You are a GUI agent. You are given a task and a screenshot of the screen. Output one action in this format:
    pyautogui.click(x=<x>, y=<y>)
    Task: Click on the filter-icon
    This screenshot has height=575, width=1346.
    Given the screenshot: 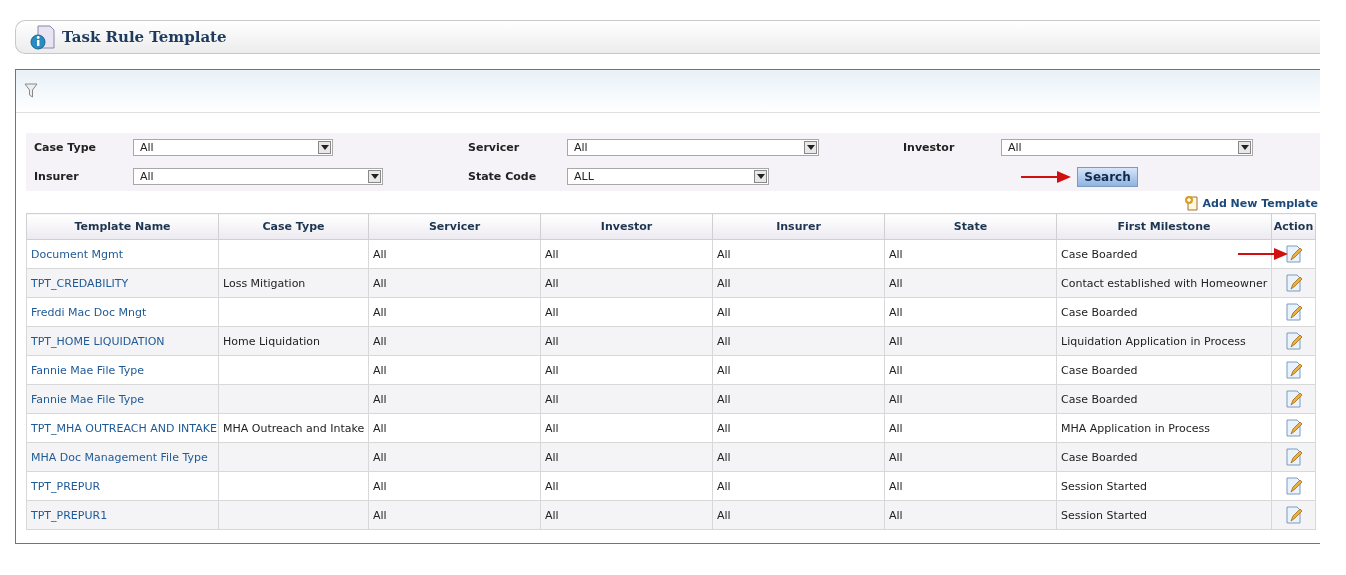 What is the action you would take?
    pyautogui.click(x=31, y=91)
    